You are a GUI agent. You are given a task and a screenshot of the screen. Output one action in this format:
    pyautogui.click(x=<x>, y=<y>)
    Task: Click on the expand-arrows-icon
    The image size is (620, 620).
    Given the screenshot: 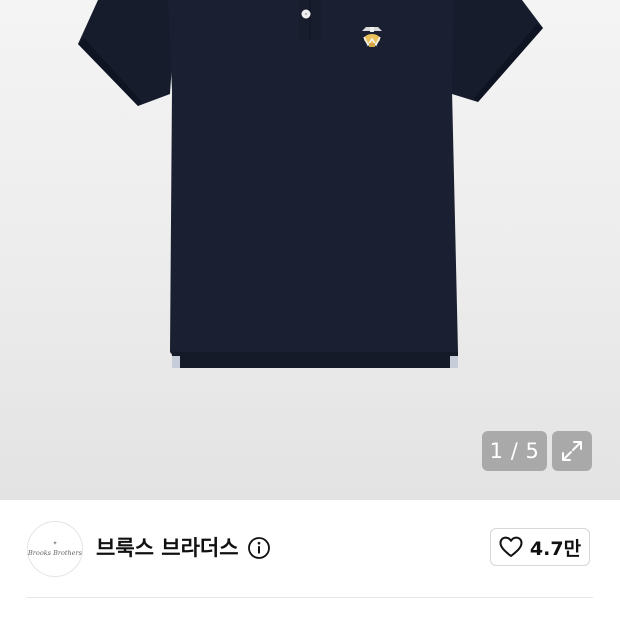 What is the action you would take?
    pyautogui.click(x=572, y=451)
    